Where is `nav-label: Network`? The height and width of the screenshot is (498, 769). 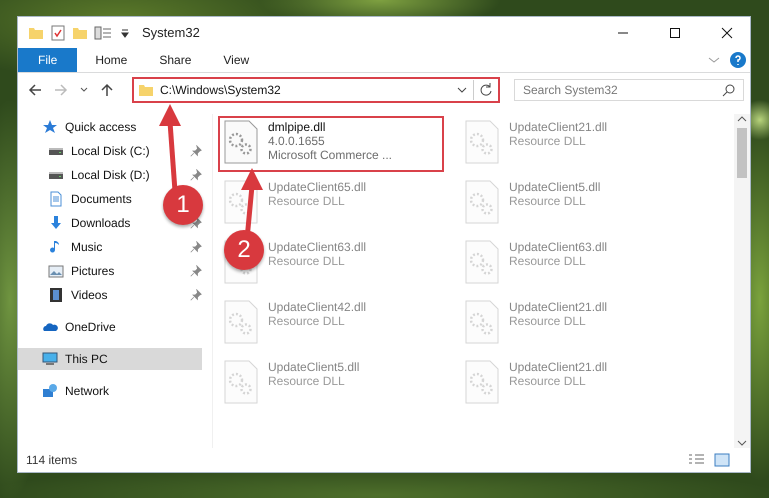 nav-label: Network is located at coordinates (87, 391).